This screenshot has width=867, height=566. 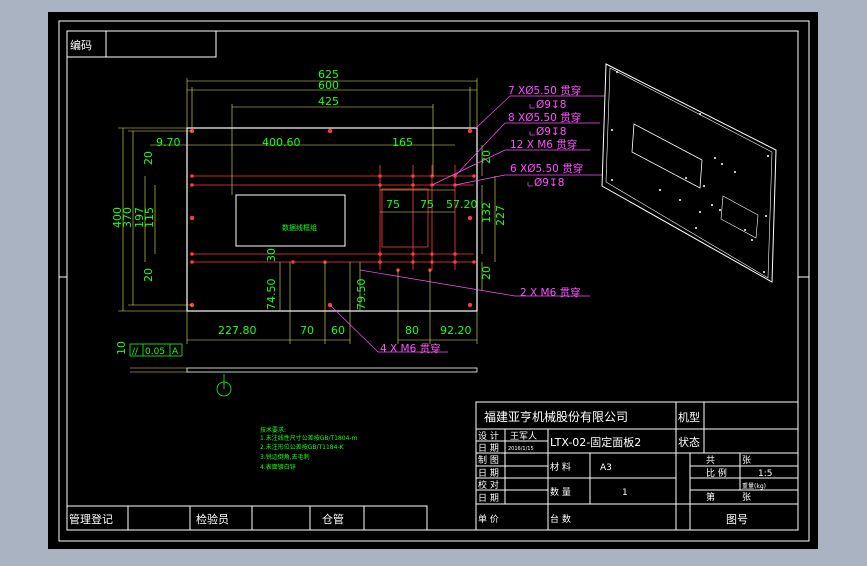 What do you see at coordinates (521, 449) in the screenshot?
I see `date-1: 2016/1/15` at bounding box center [521, 449].